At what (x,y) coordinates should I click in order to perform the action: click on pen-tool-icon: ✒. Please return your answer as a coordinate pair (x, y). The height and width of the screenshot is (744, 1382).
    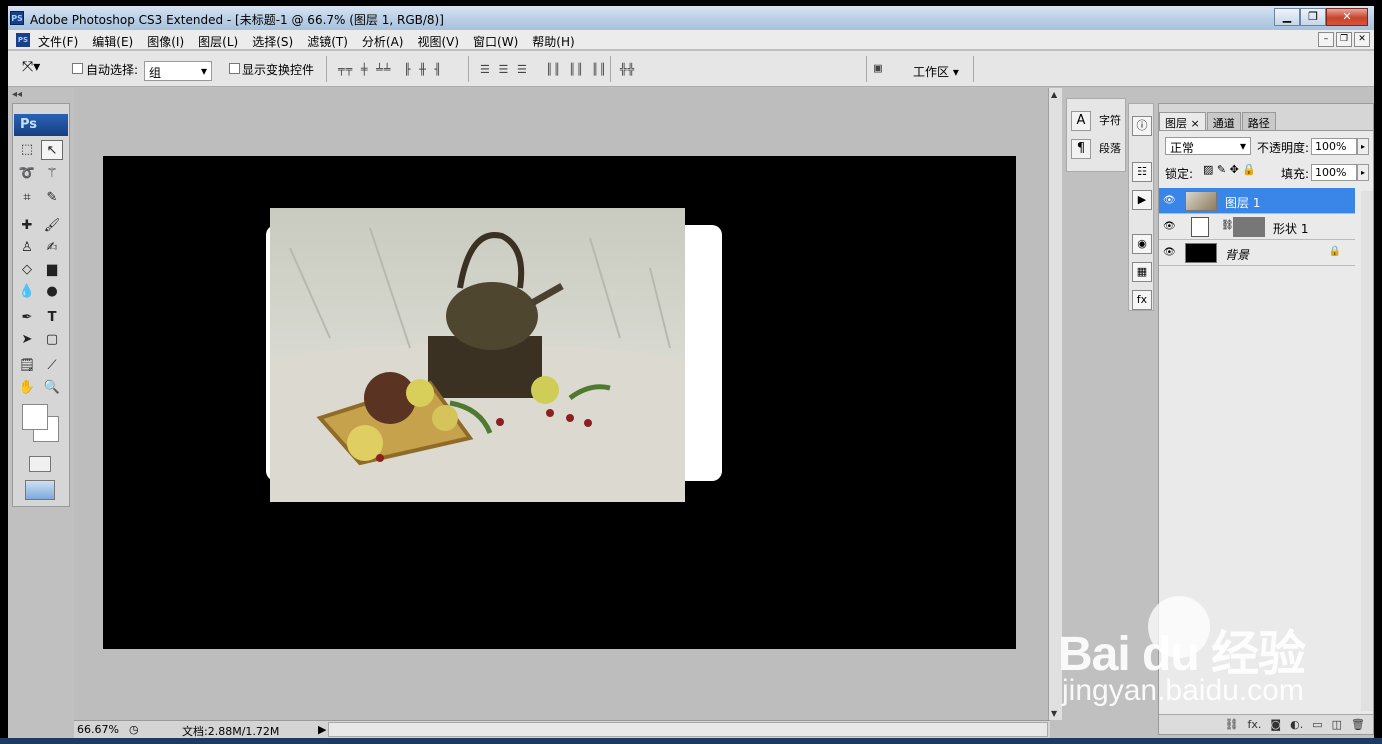
    Looking at the image, I should click on (27, 318).